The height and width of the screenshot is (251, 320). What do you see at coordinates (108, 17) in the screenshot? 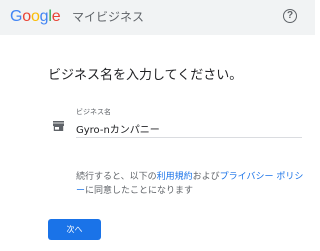
I see `product-name: マイビジネス` at bounding box center [108, 17].